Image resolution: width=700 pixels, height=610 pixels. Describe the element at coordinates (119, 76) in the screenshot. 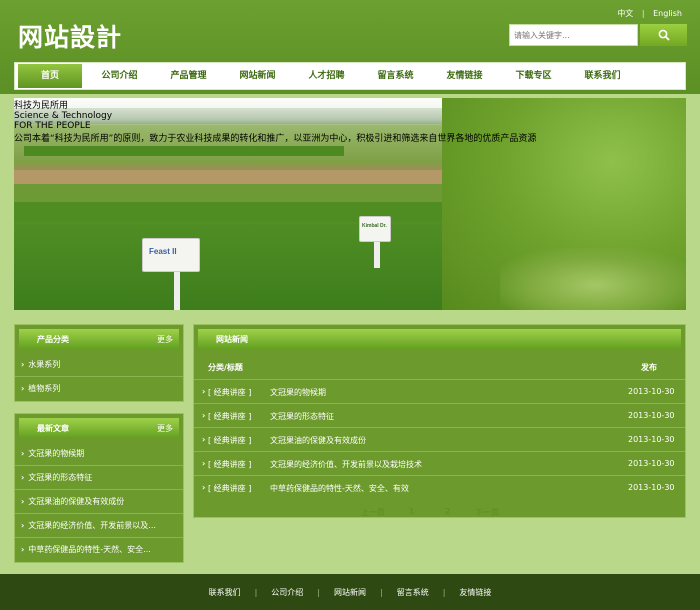

I see `nav-about: 公司介绍` at that location.